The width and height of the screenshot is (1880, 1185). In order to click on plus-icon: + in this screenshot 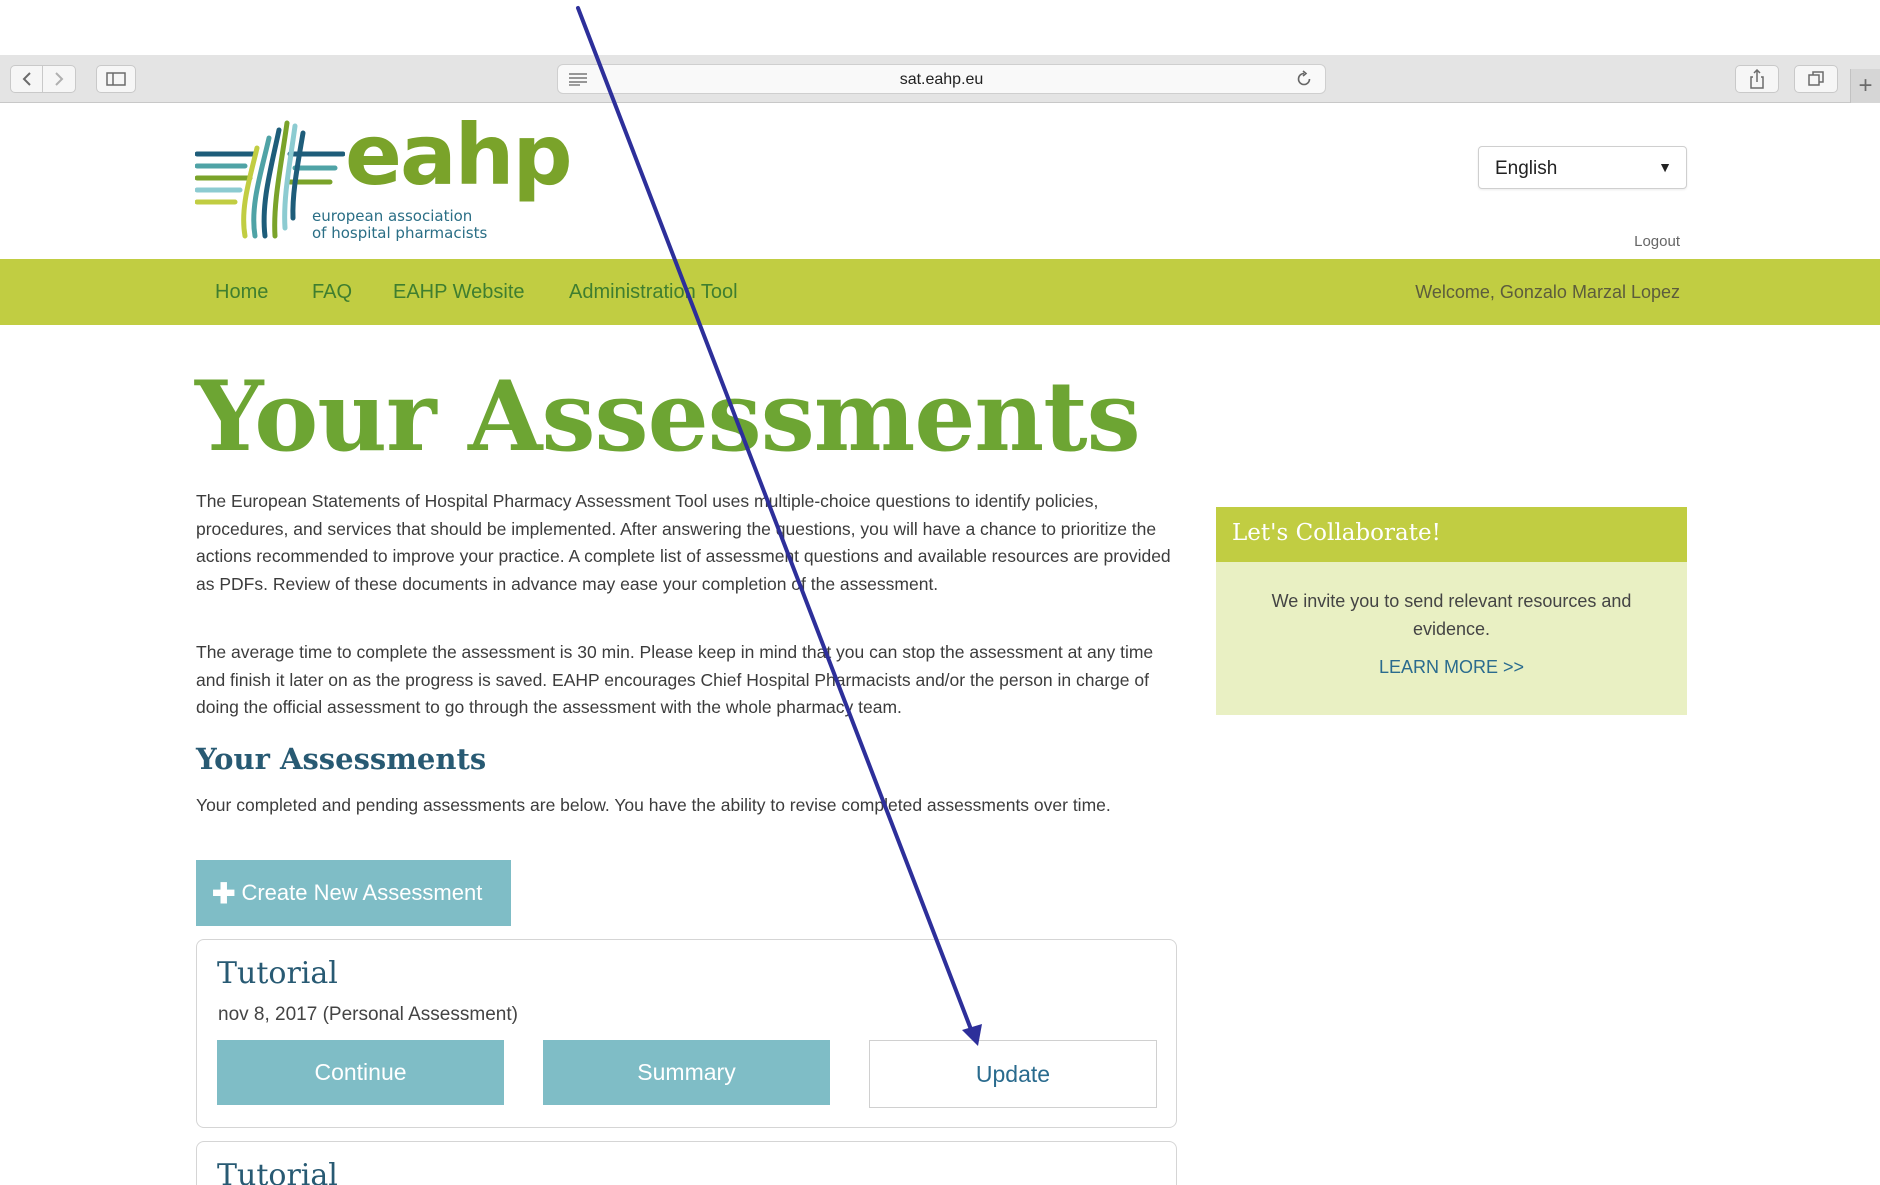, I will do `click(1865, 85)`.